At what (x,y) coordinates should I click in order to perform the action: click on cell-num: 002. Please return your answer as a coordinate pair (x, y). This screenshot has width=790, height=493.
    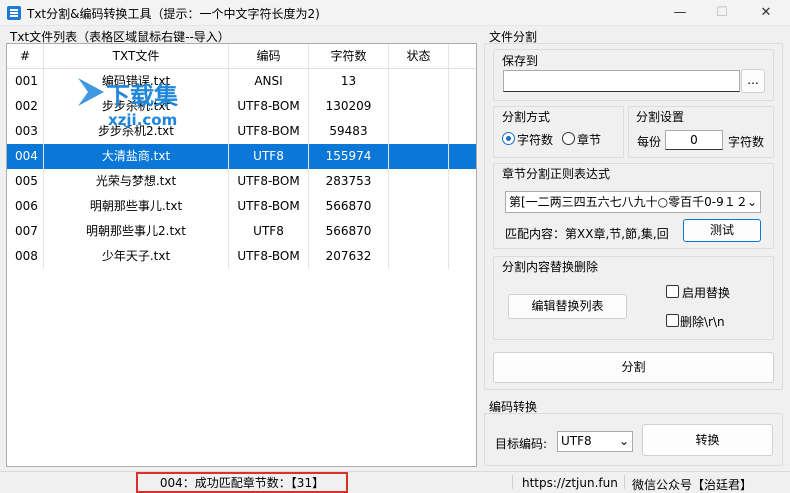
    Looking at the image, I should click on (25, 106).